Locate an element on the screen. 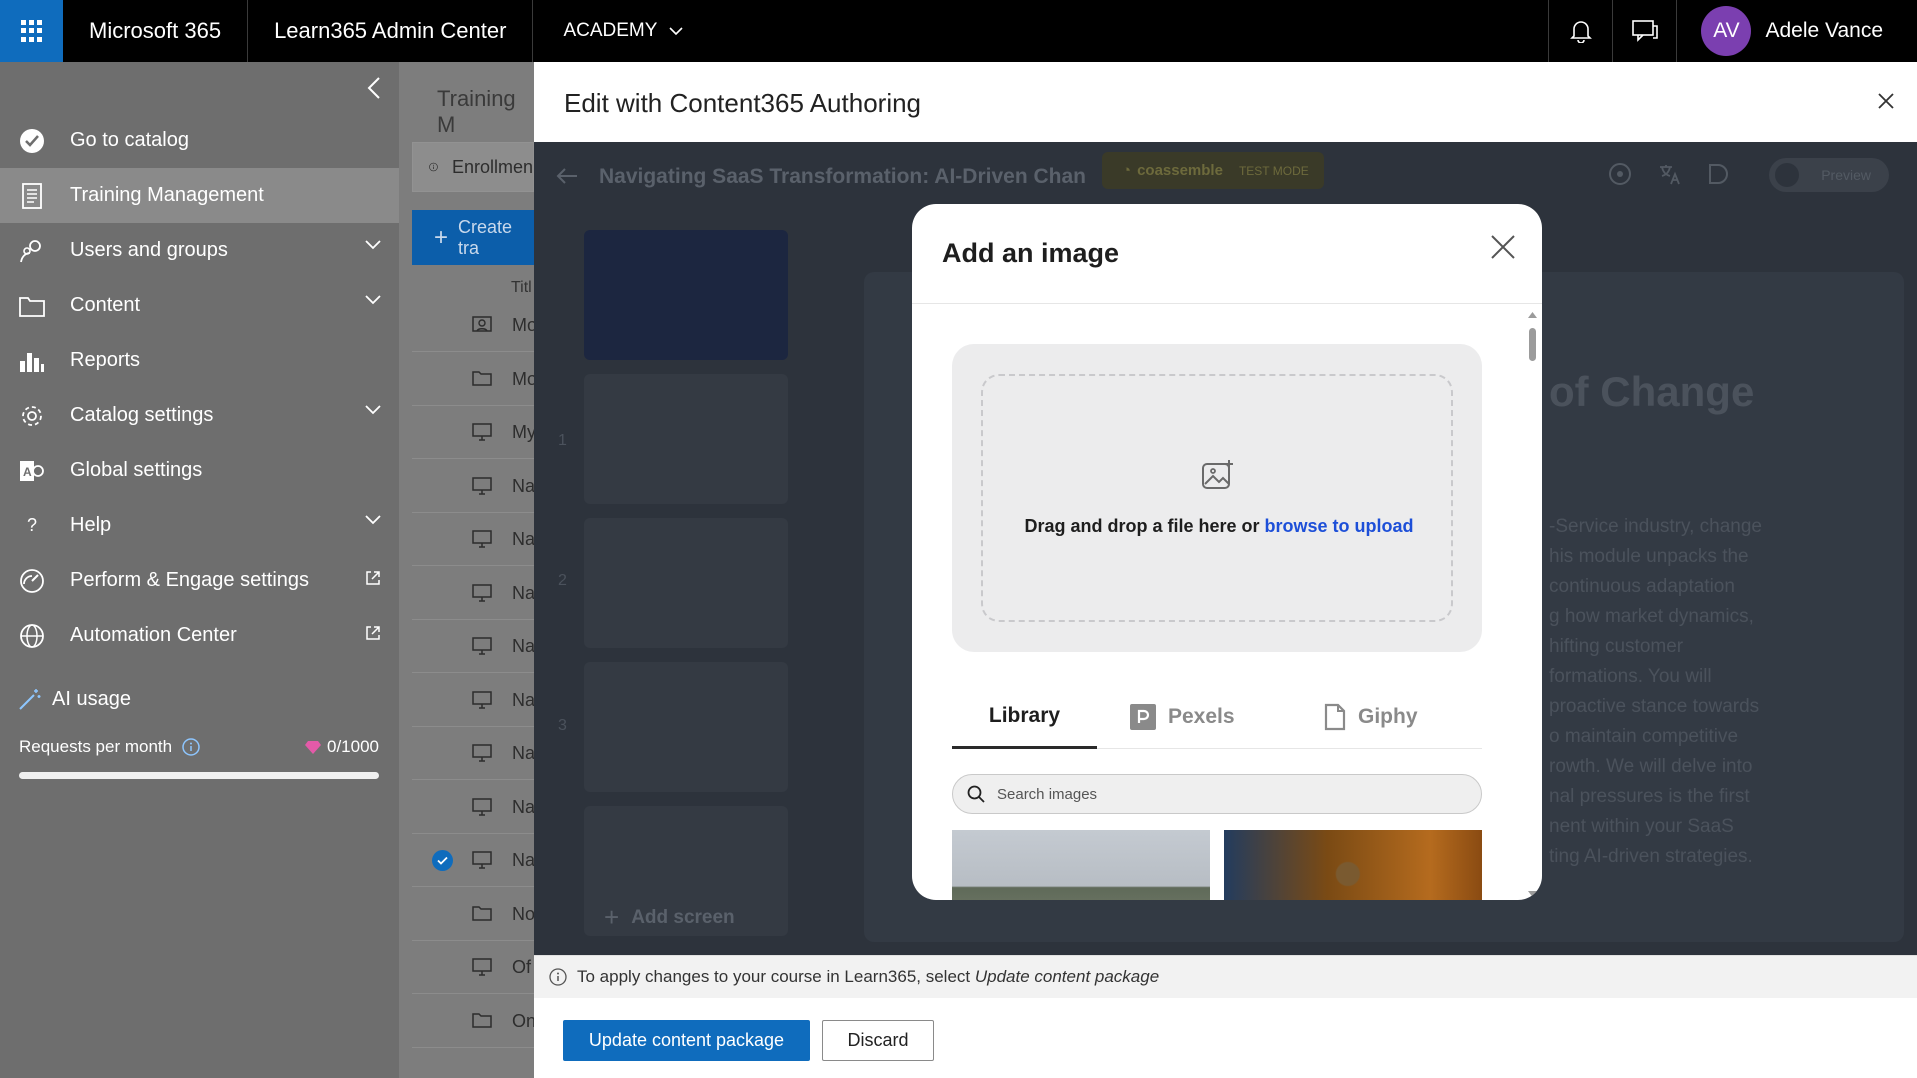 The height and width of the screenshot is (1078, 1917). sidebar-item-label: Perform & Engage settings is located at coordinates (190, 580).